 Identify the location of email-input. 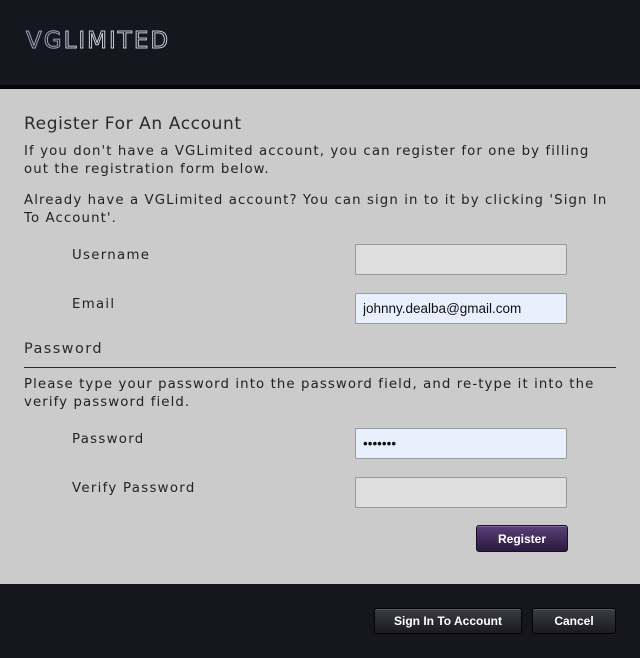
(461, 308).